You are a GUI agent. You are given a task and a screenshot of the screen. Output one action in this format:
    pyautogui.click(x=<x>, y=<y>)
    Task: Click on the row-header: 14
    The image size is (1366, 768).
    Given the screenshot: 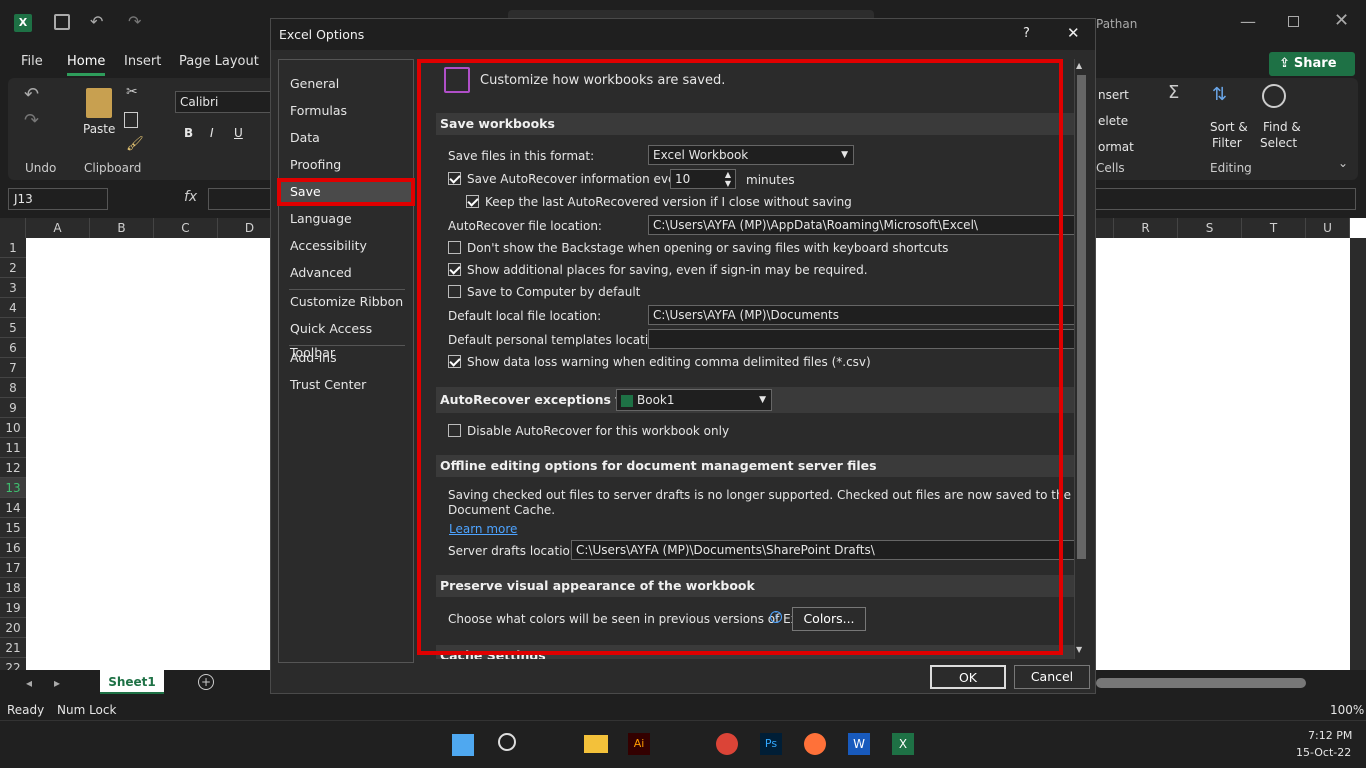 What is the action you would take?
    pyautogui.click(x=13, y=508)
    